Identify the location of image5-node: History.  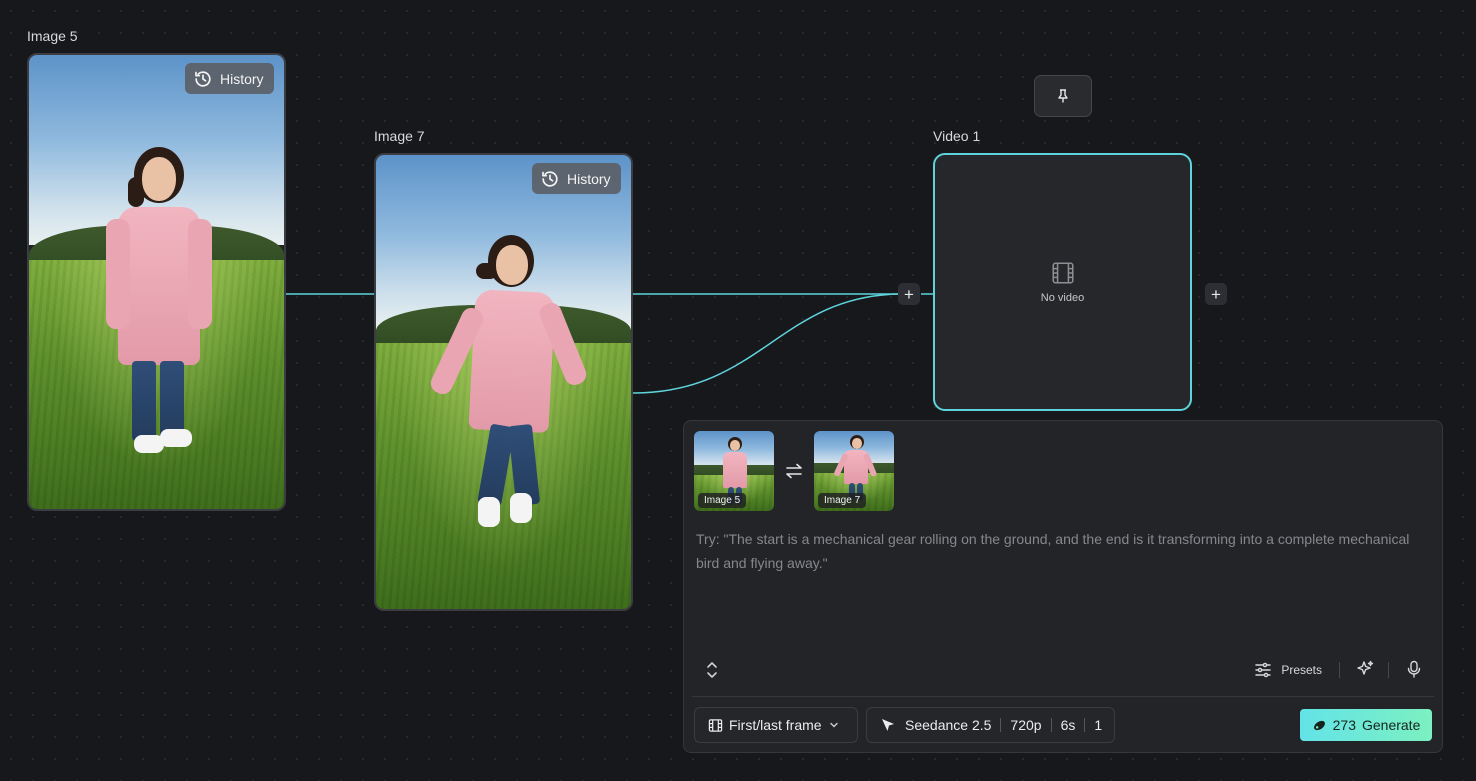
(156, 282).